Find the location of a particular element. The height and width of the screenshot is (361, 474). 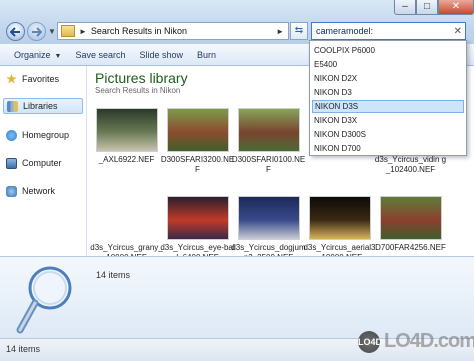

status-item-count: 14 items is located at coordinates (23, 349).